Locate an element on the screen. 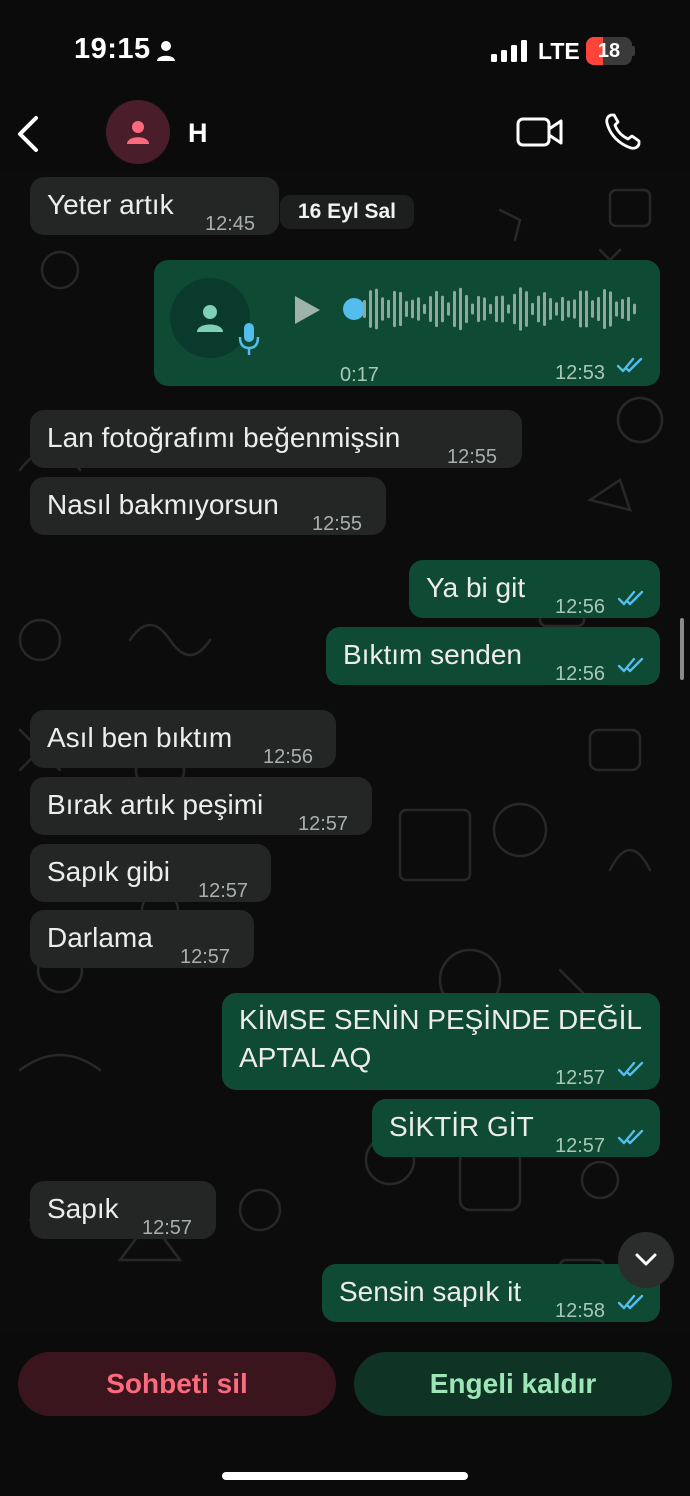 This screenshot has width=690, height=1496. contact-name: H is located at coordinates (198, 133).